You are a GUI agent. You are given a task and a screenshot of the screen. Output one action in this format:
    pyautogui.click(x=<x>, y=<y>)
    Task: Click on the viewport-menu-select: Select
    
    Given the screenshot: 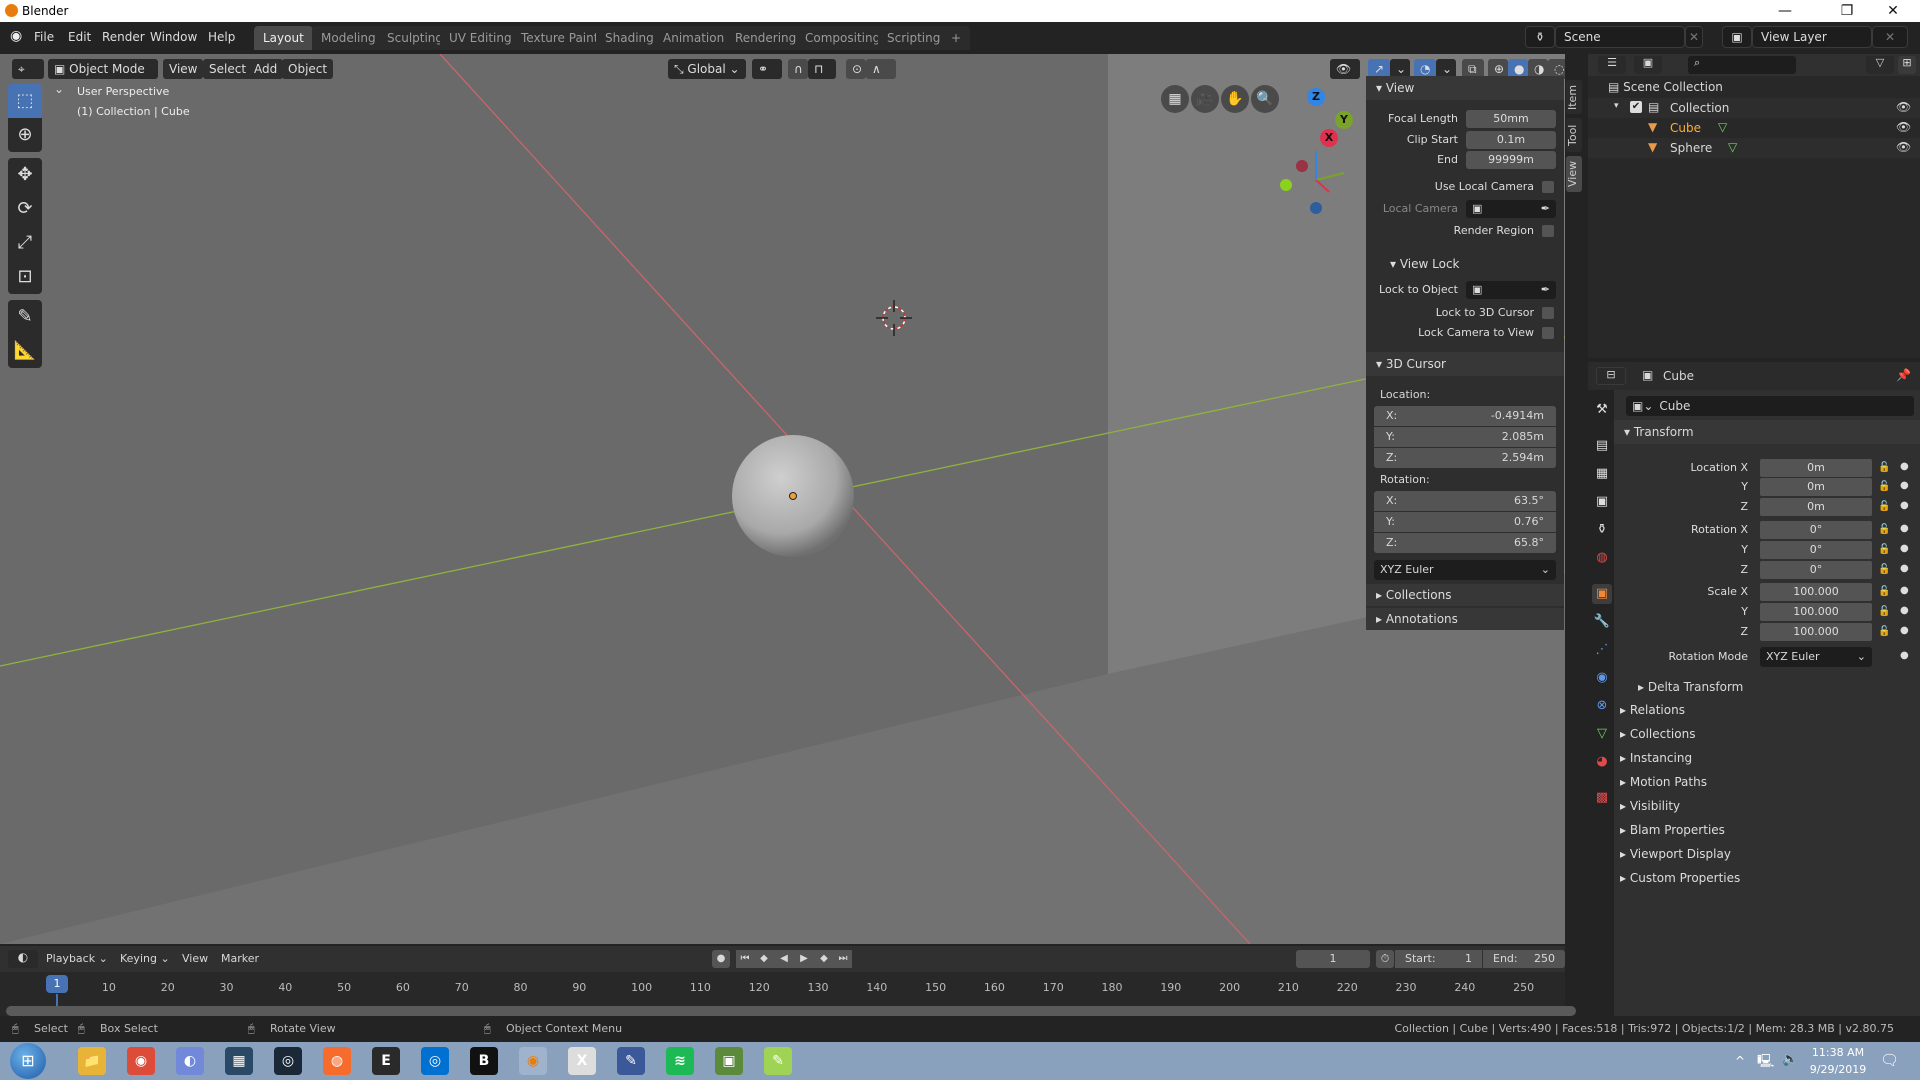 What is the action you would take?
    pyautogui.click(x=228, y=69)
    